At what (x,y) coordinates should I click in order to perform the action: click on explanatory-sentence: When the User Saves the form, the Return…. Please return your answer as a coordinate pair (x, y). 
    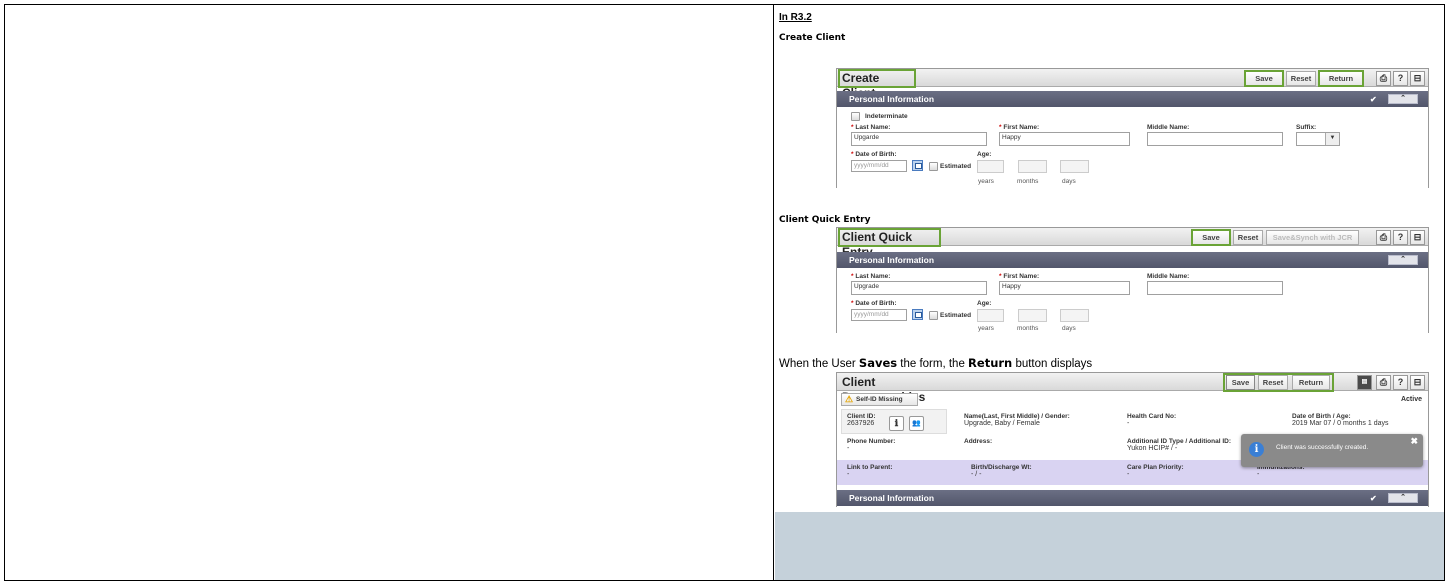
    Looking at the image, I should click on (936, 363).